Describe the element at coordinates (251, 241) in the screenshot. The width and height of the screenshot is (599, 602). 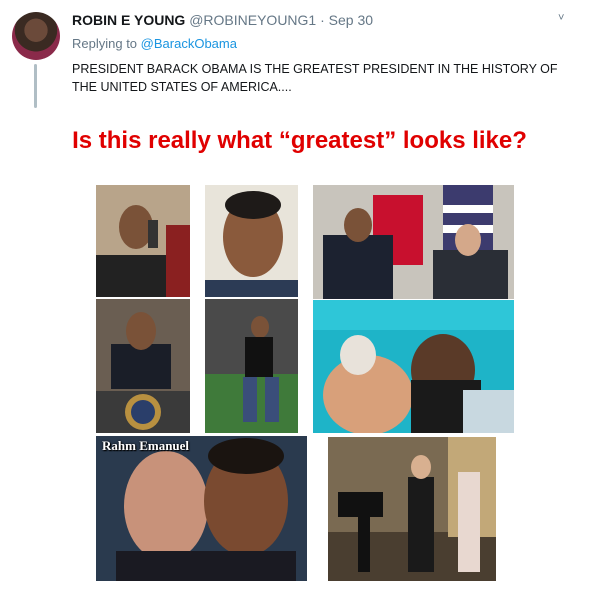
I see `photo-smile` at that location.